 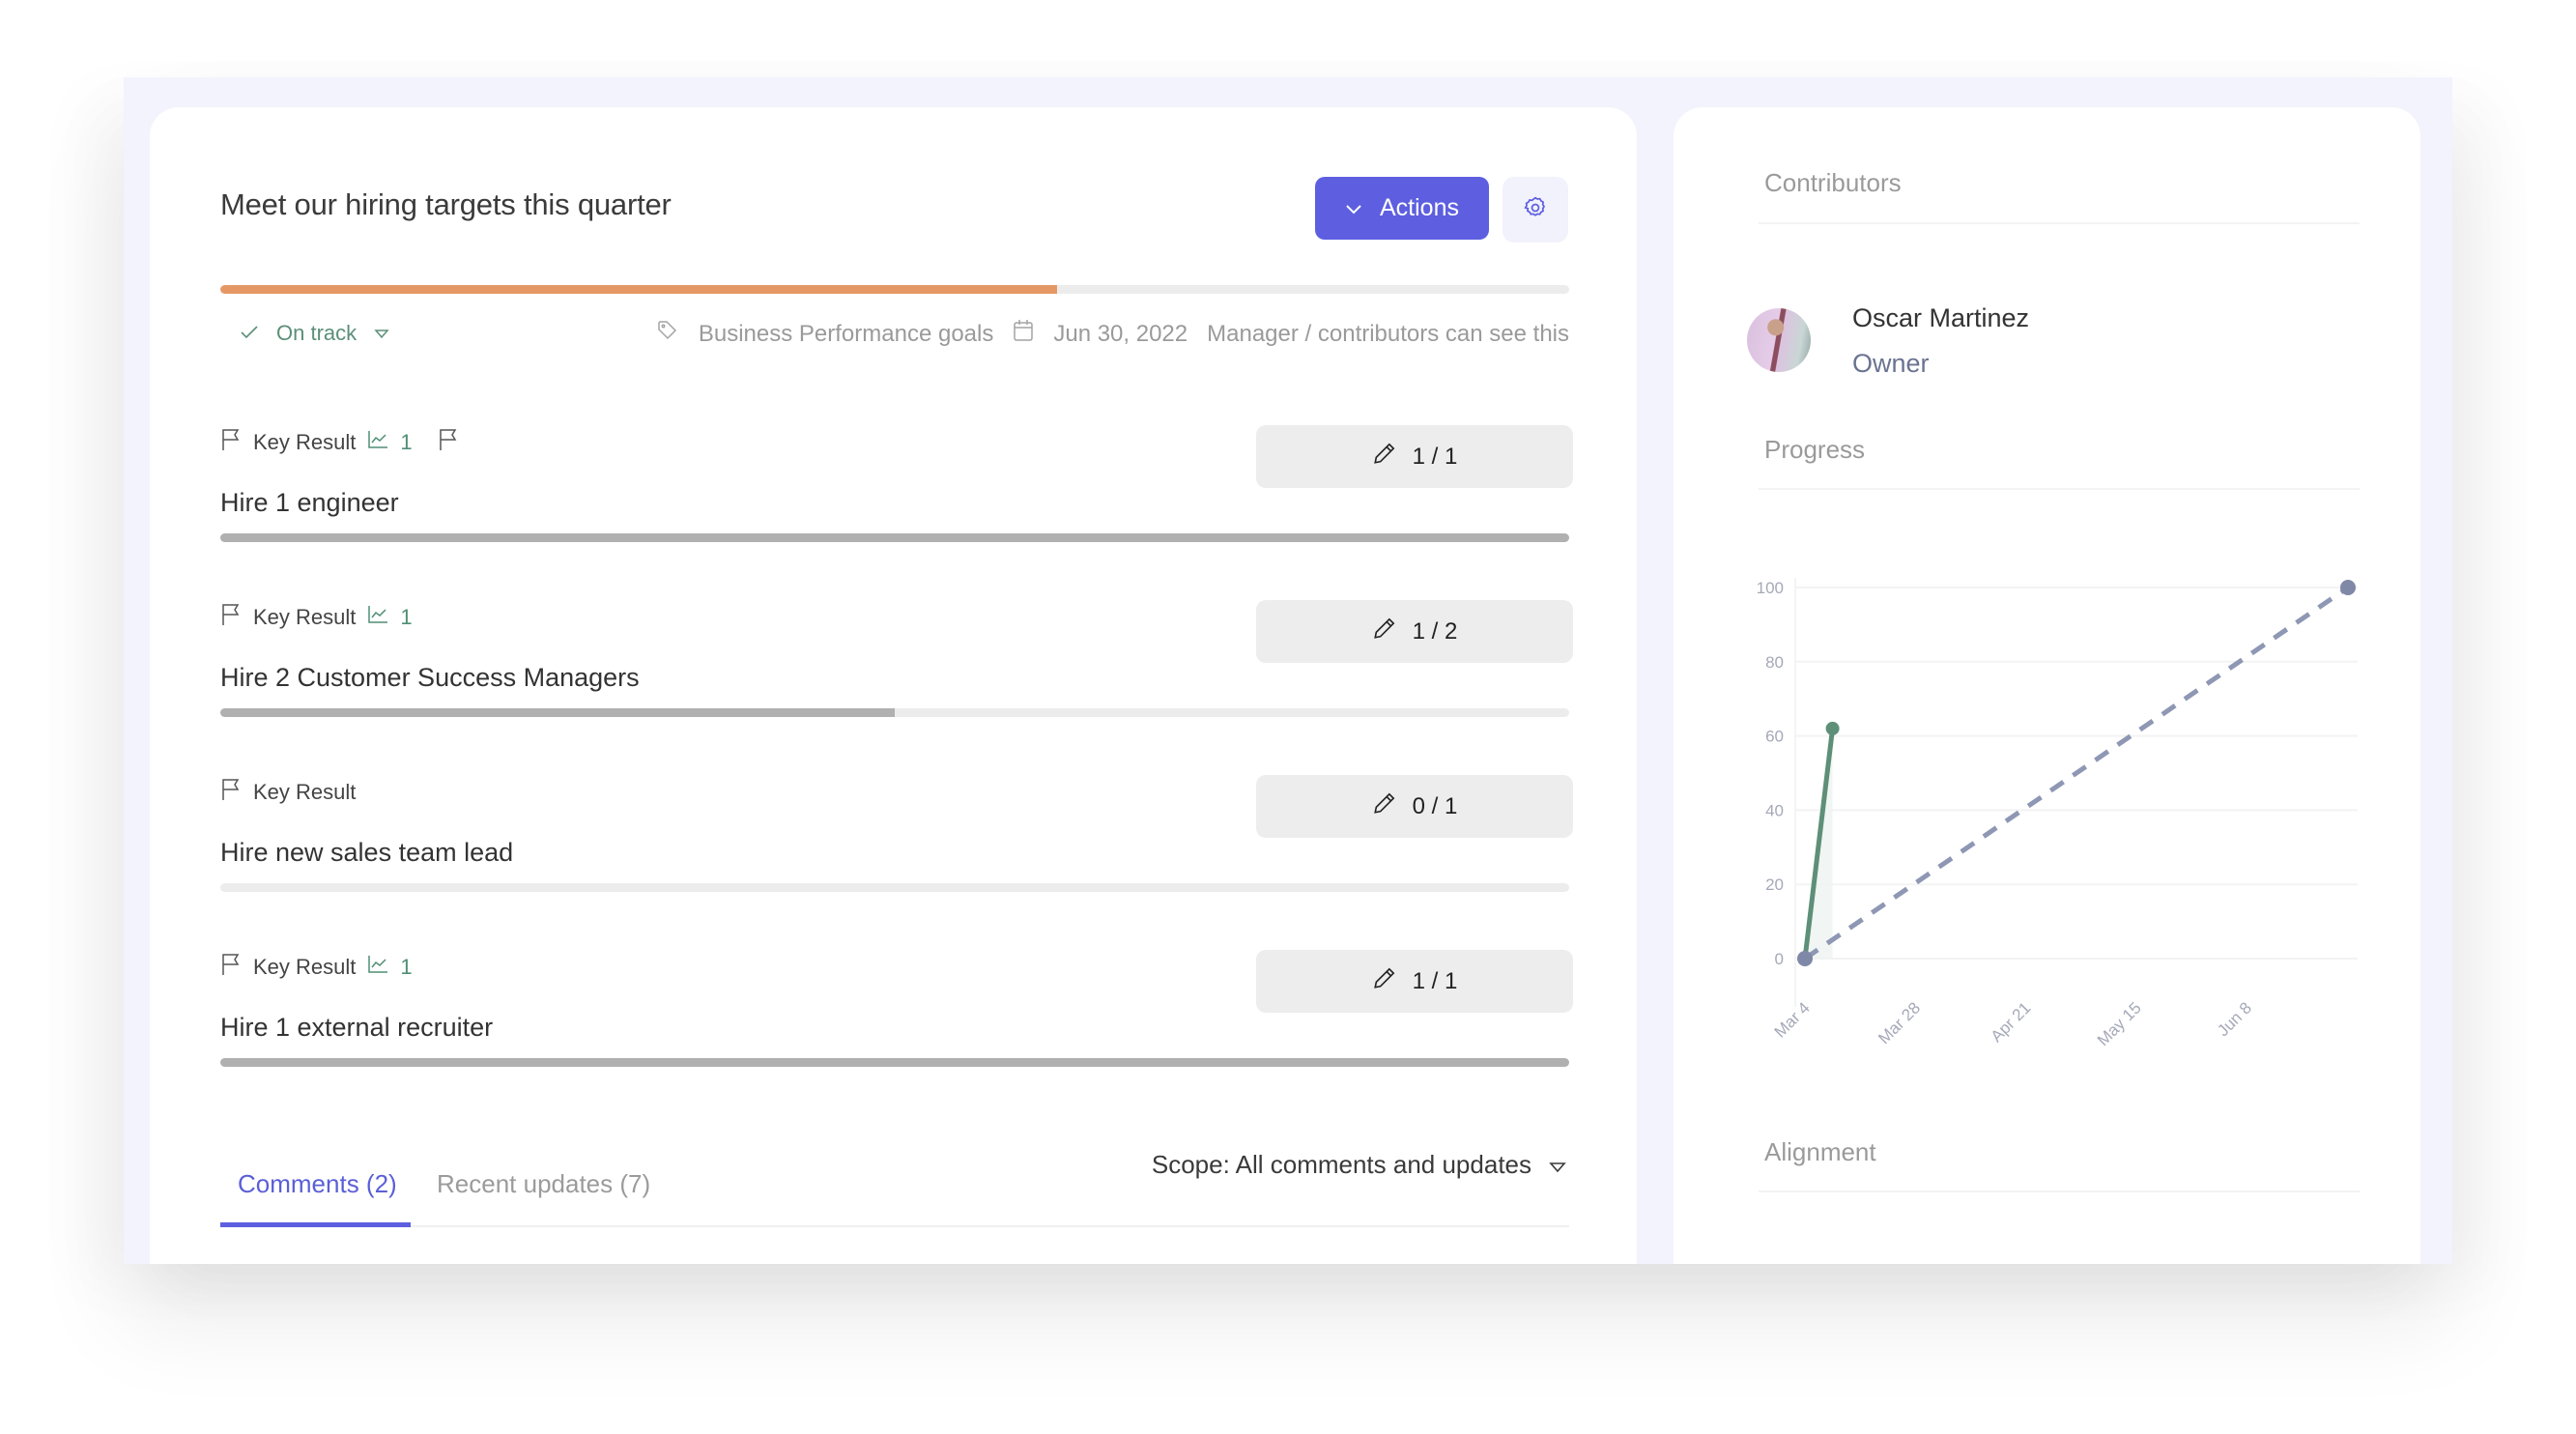 I want to click on x-tick-label: Mar 28, so click(x=1900, y=1022).